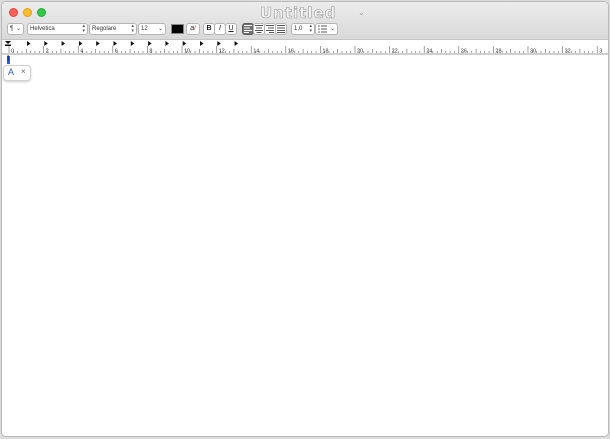 The height and width of the screenshot is (439, 610). I want to click on align-left-icon, so click(248, 29).